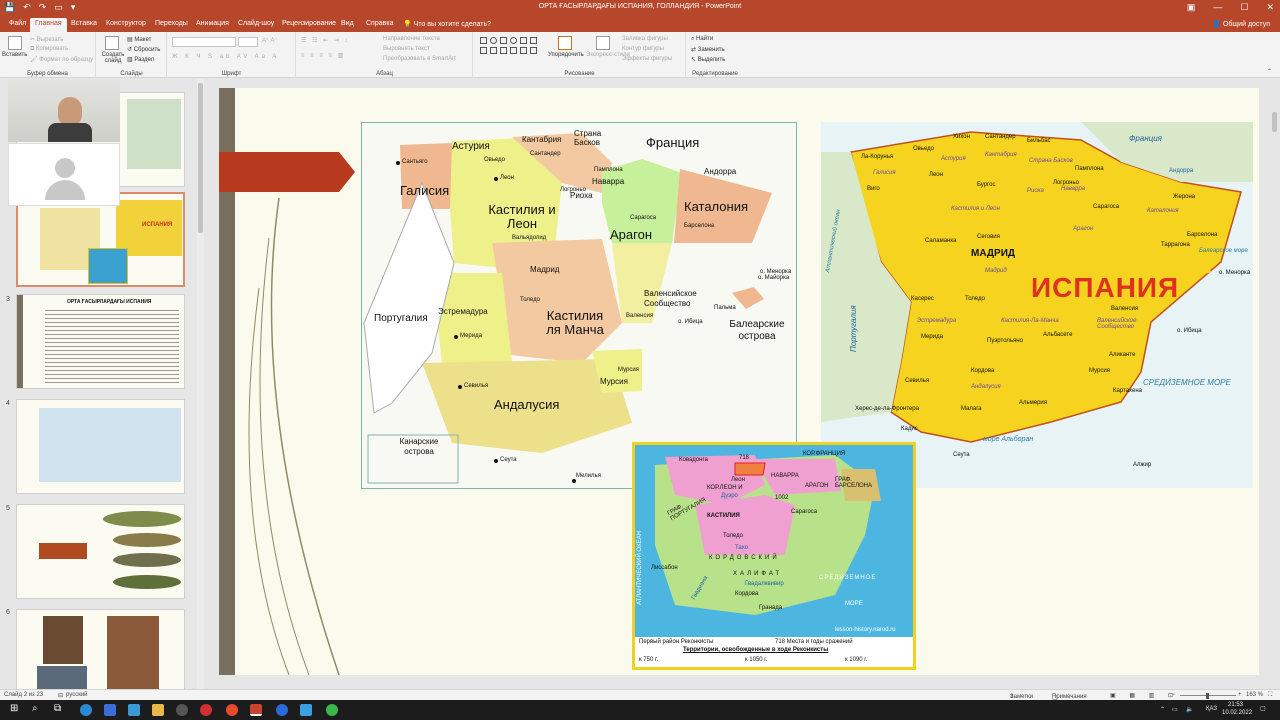  I want to click on opera-icon, so click(206, 710).